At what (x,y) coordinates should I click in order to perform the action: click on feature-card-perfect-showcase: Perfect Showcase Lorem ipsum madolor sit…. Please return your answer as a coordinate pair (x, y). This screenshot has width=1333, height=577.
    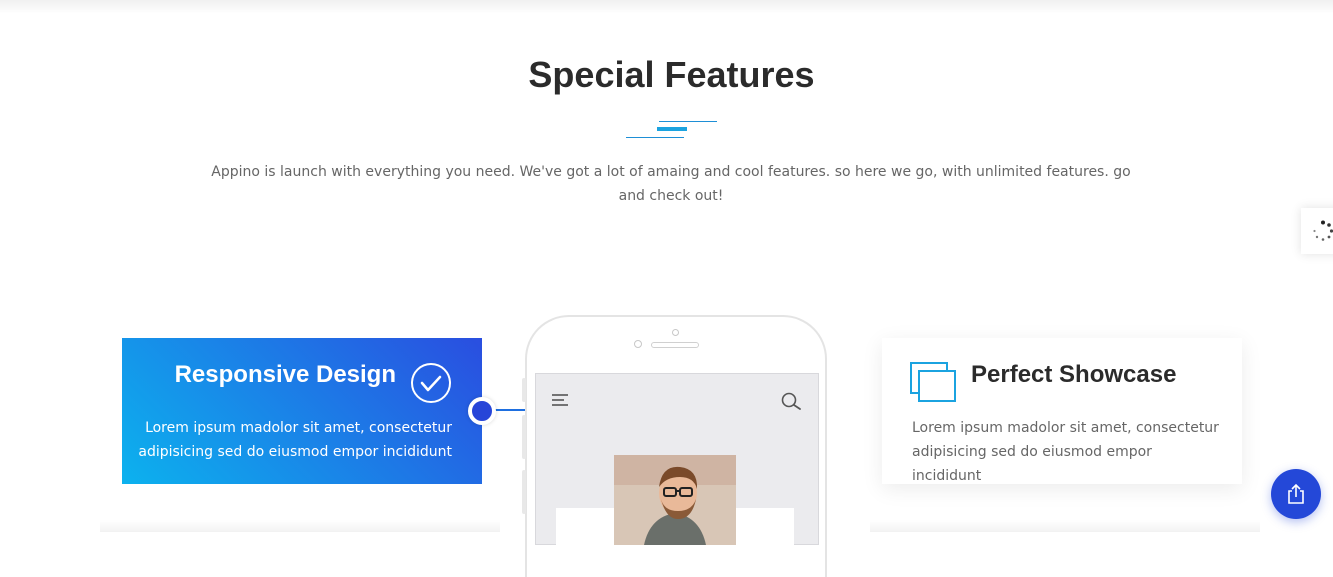
    Looking at the image, I should click on (1062, 411).